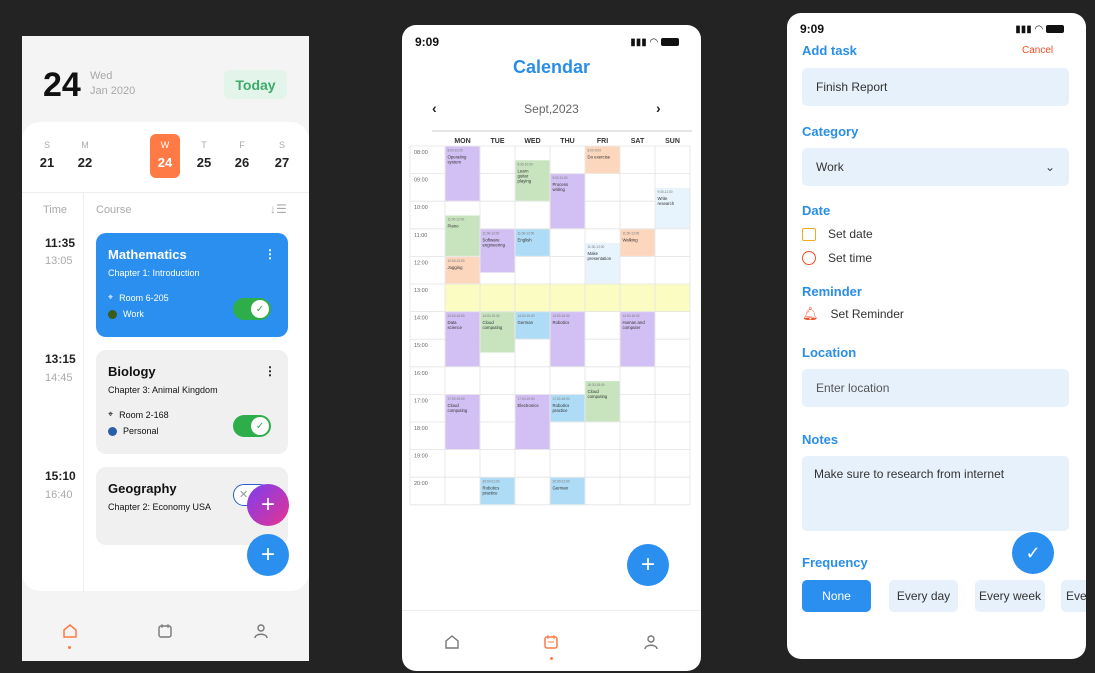 Image resolution: width=1095 pixels, height=673 pixels. What do you see at coordinates (525, 239) in the screenshot?
I see `event-title: English` at bounding box center [525, 239].